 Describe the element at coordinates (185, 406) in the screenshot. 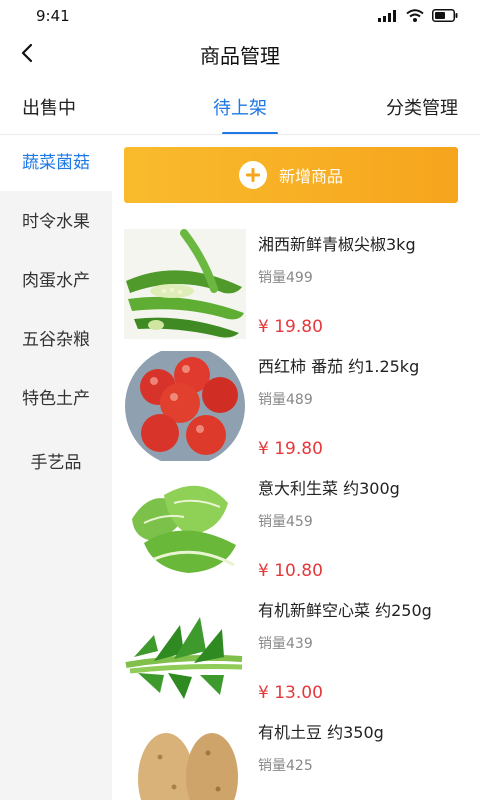

I see `tomato-image` at that location.